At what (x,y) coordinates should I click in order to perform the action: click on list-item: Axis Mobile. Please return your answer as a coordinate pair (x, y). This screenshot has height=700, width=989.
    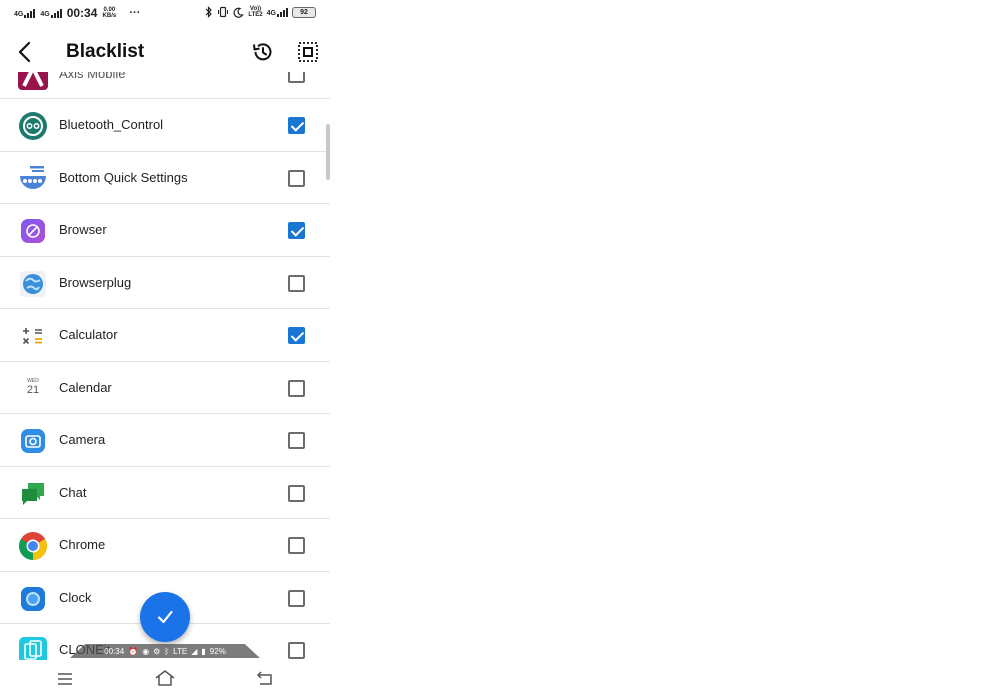
    Looking at the image, I should click on (165, 85).